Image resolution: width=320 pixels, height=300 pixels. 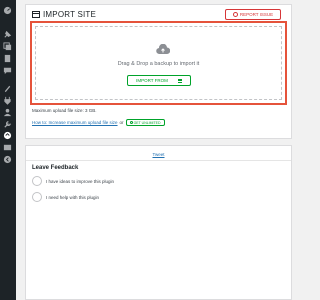 What do you see at coordinates (64, 110) in the screenshot?
I see `max-upload-size-text: Maximum upload file size: 3 GB.` at bounding box center [64, 110].